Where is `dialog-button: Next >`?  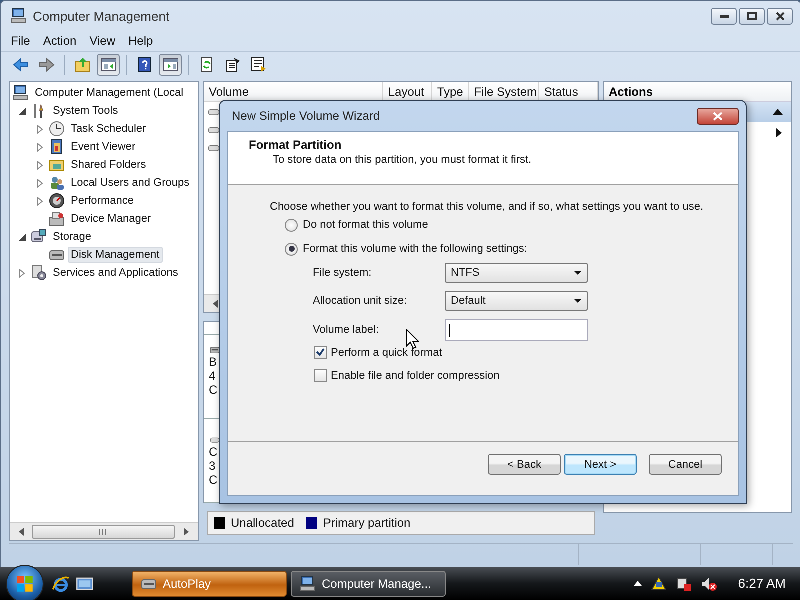 dialog-button: Next > is located at coordinates (600, 464).